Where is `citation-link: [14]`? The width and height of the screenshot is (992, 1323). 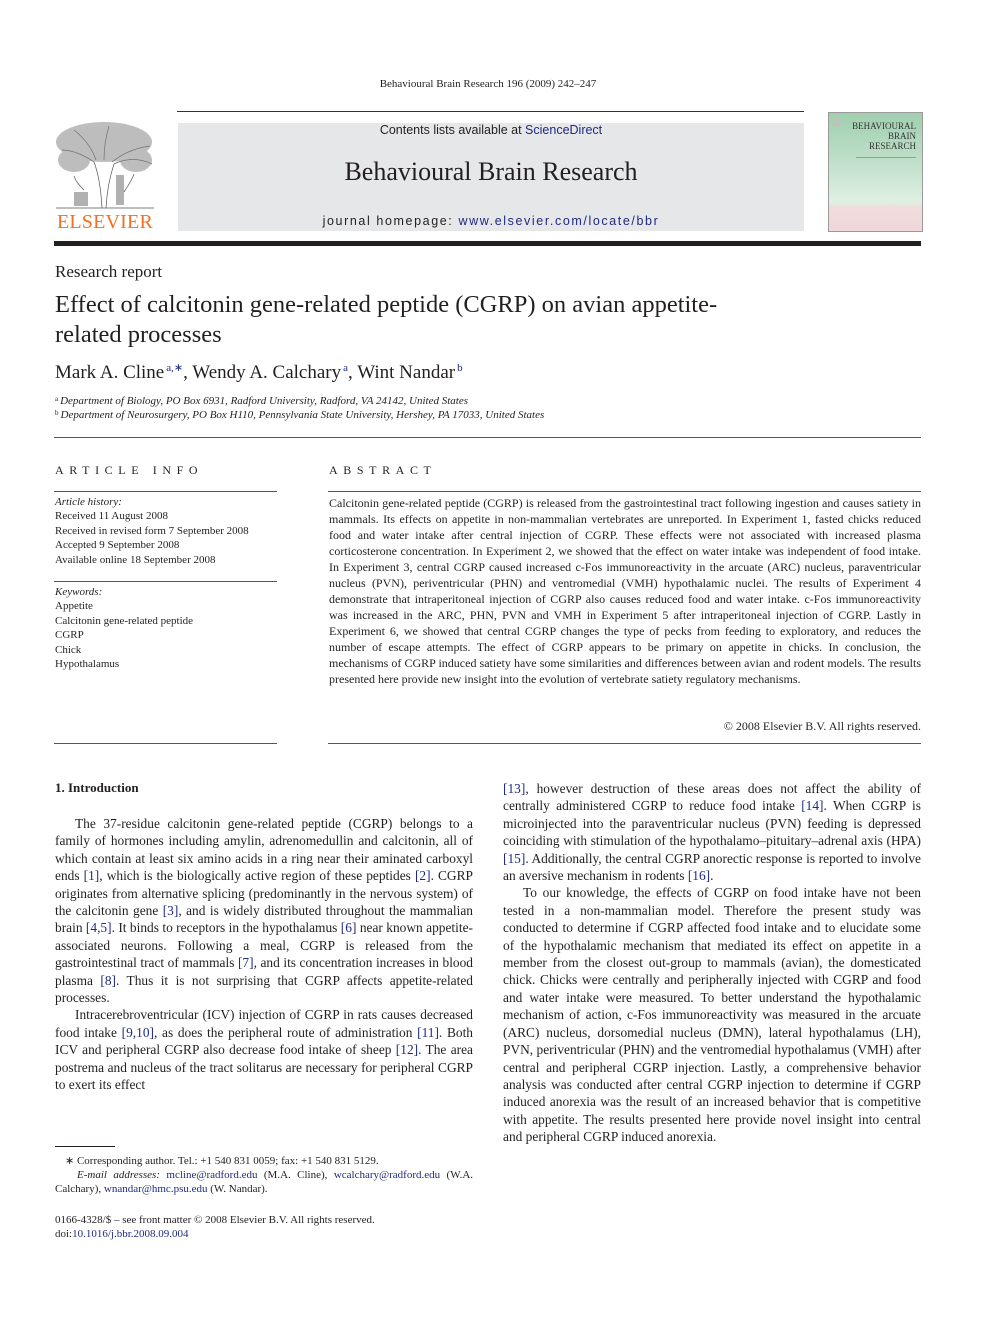
citation-link: [14] is located at coordinates (812, 805).